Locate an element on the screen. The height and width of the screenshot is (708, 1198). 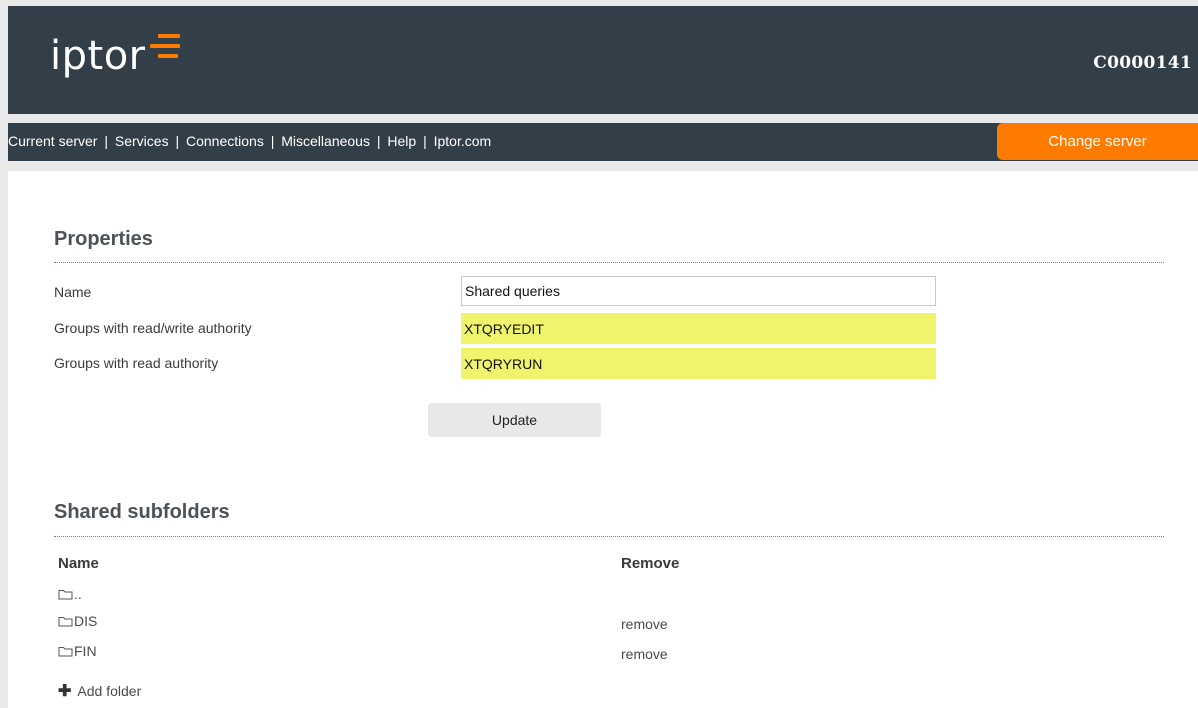
add-folder-label: Add folder is located at coordinates (109, 691).